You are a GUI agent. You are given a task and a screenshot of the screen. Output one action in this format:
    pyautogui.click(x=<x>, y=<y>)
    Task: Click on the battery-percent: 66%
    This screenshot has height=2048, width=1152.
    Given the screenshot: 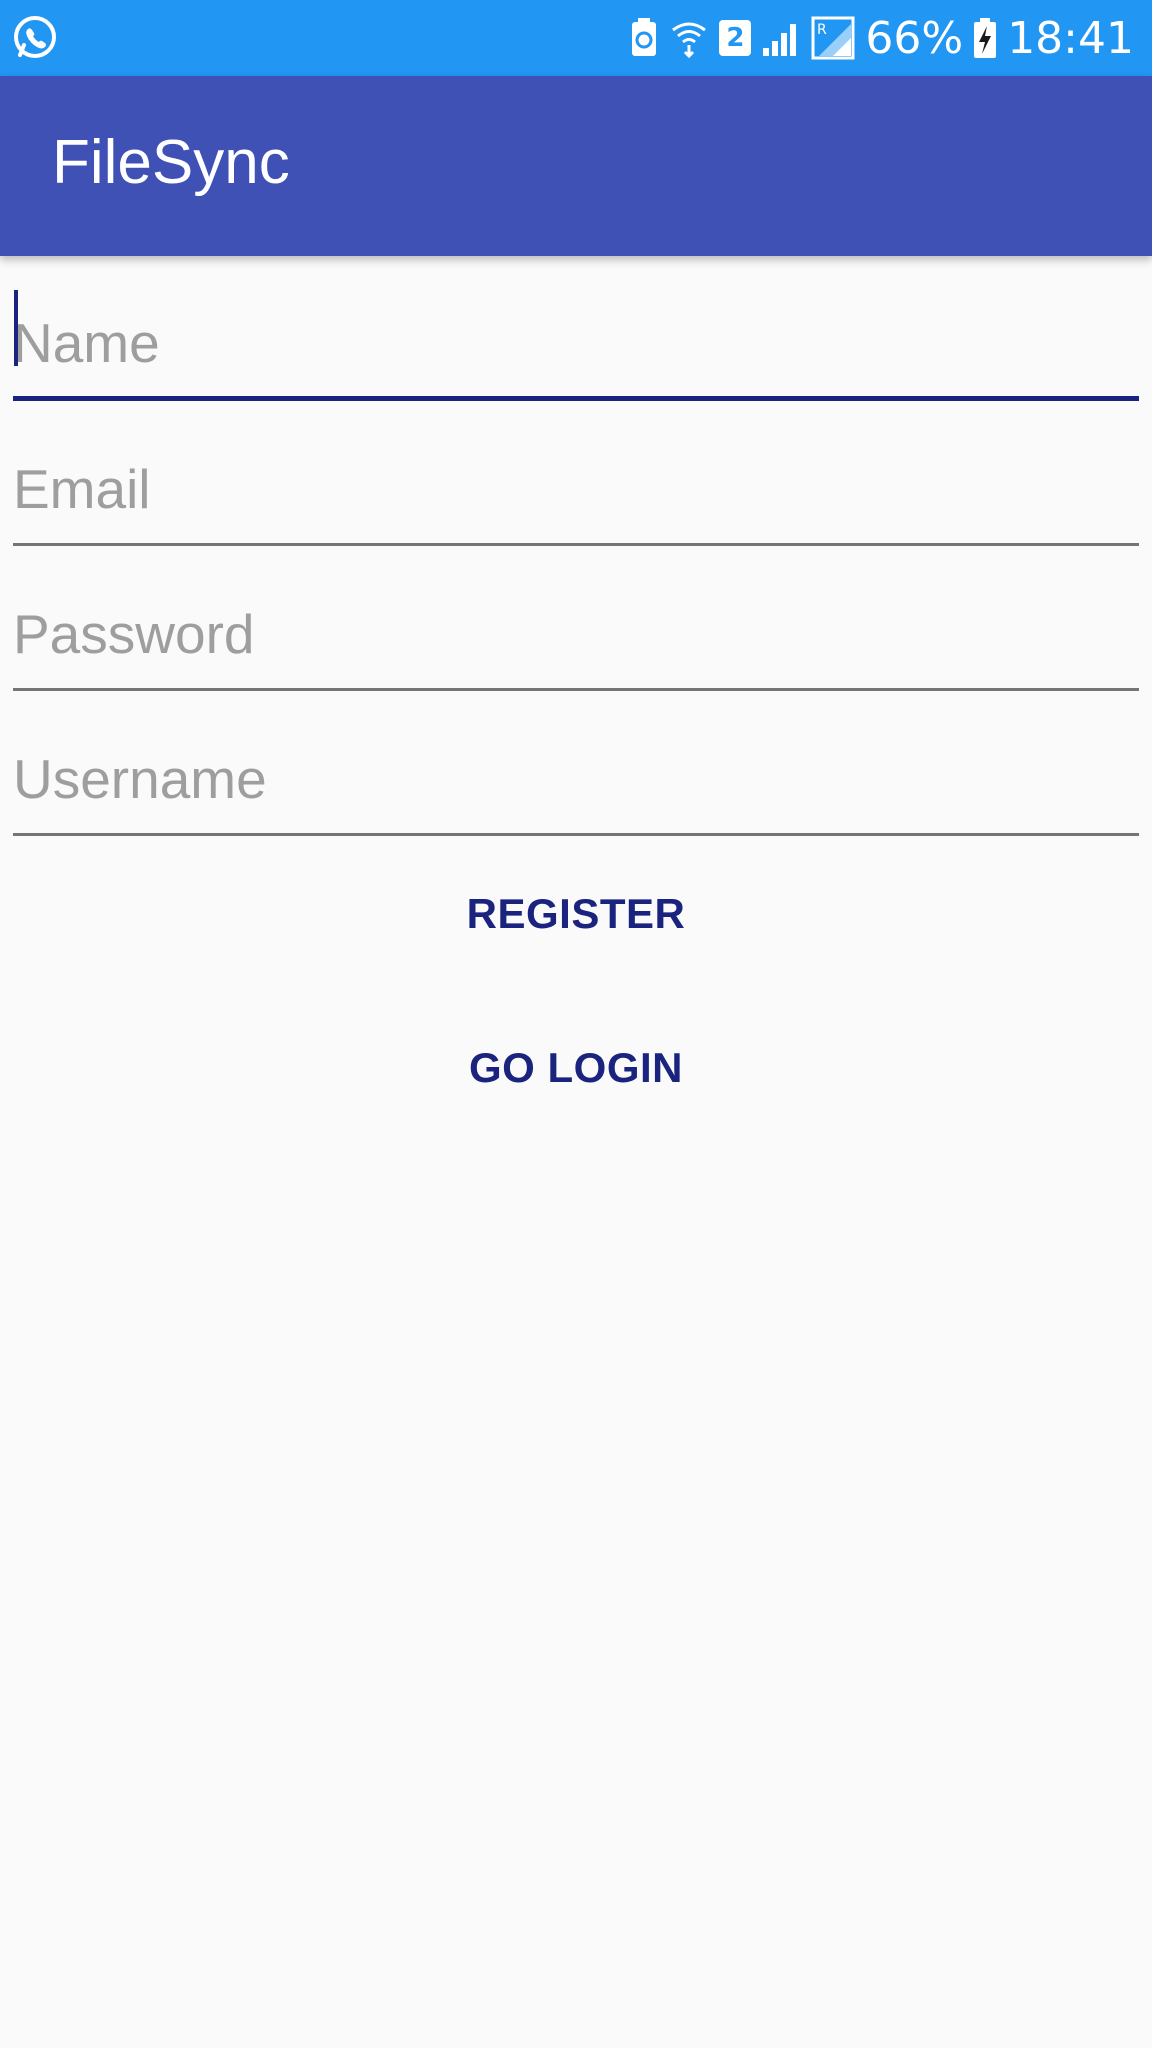 What is the action you would take?
    pyautogui.click(x=914, y=38)
    